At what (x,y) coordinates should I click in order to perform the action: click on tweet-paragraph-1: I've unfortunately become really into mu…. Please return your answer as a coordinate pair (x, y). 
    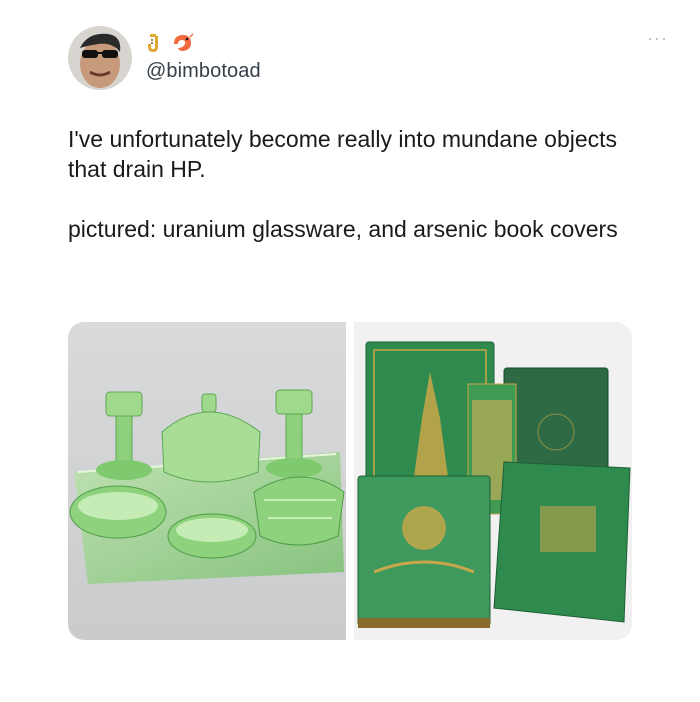
    Looking at the image, I should click on (343, 154).